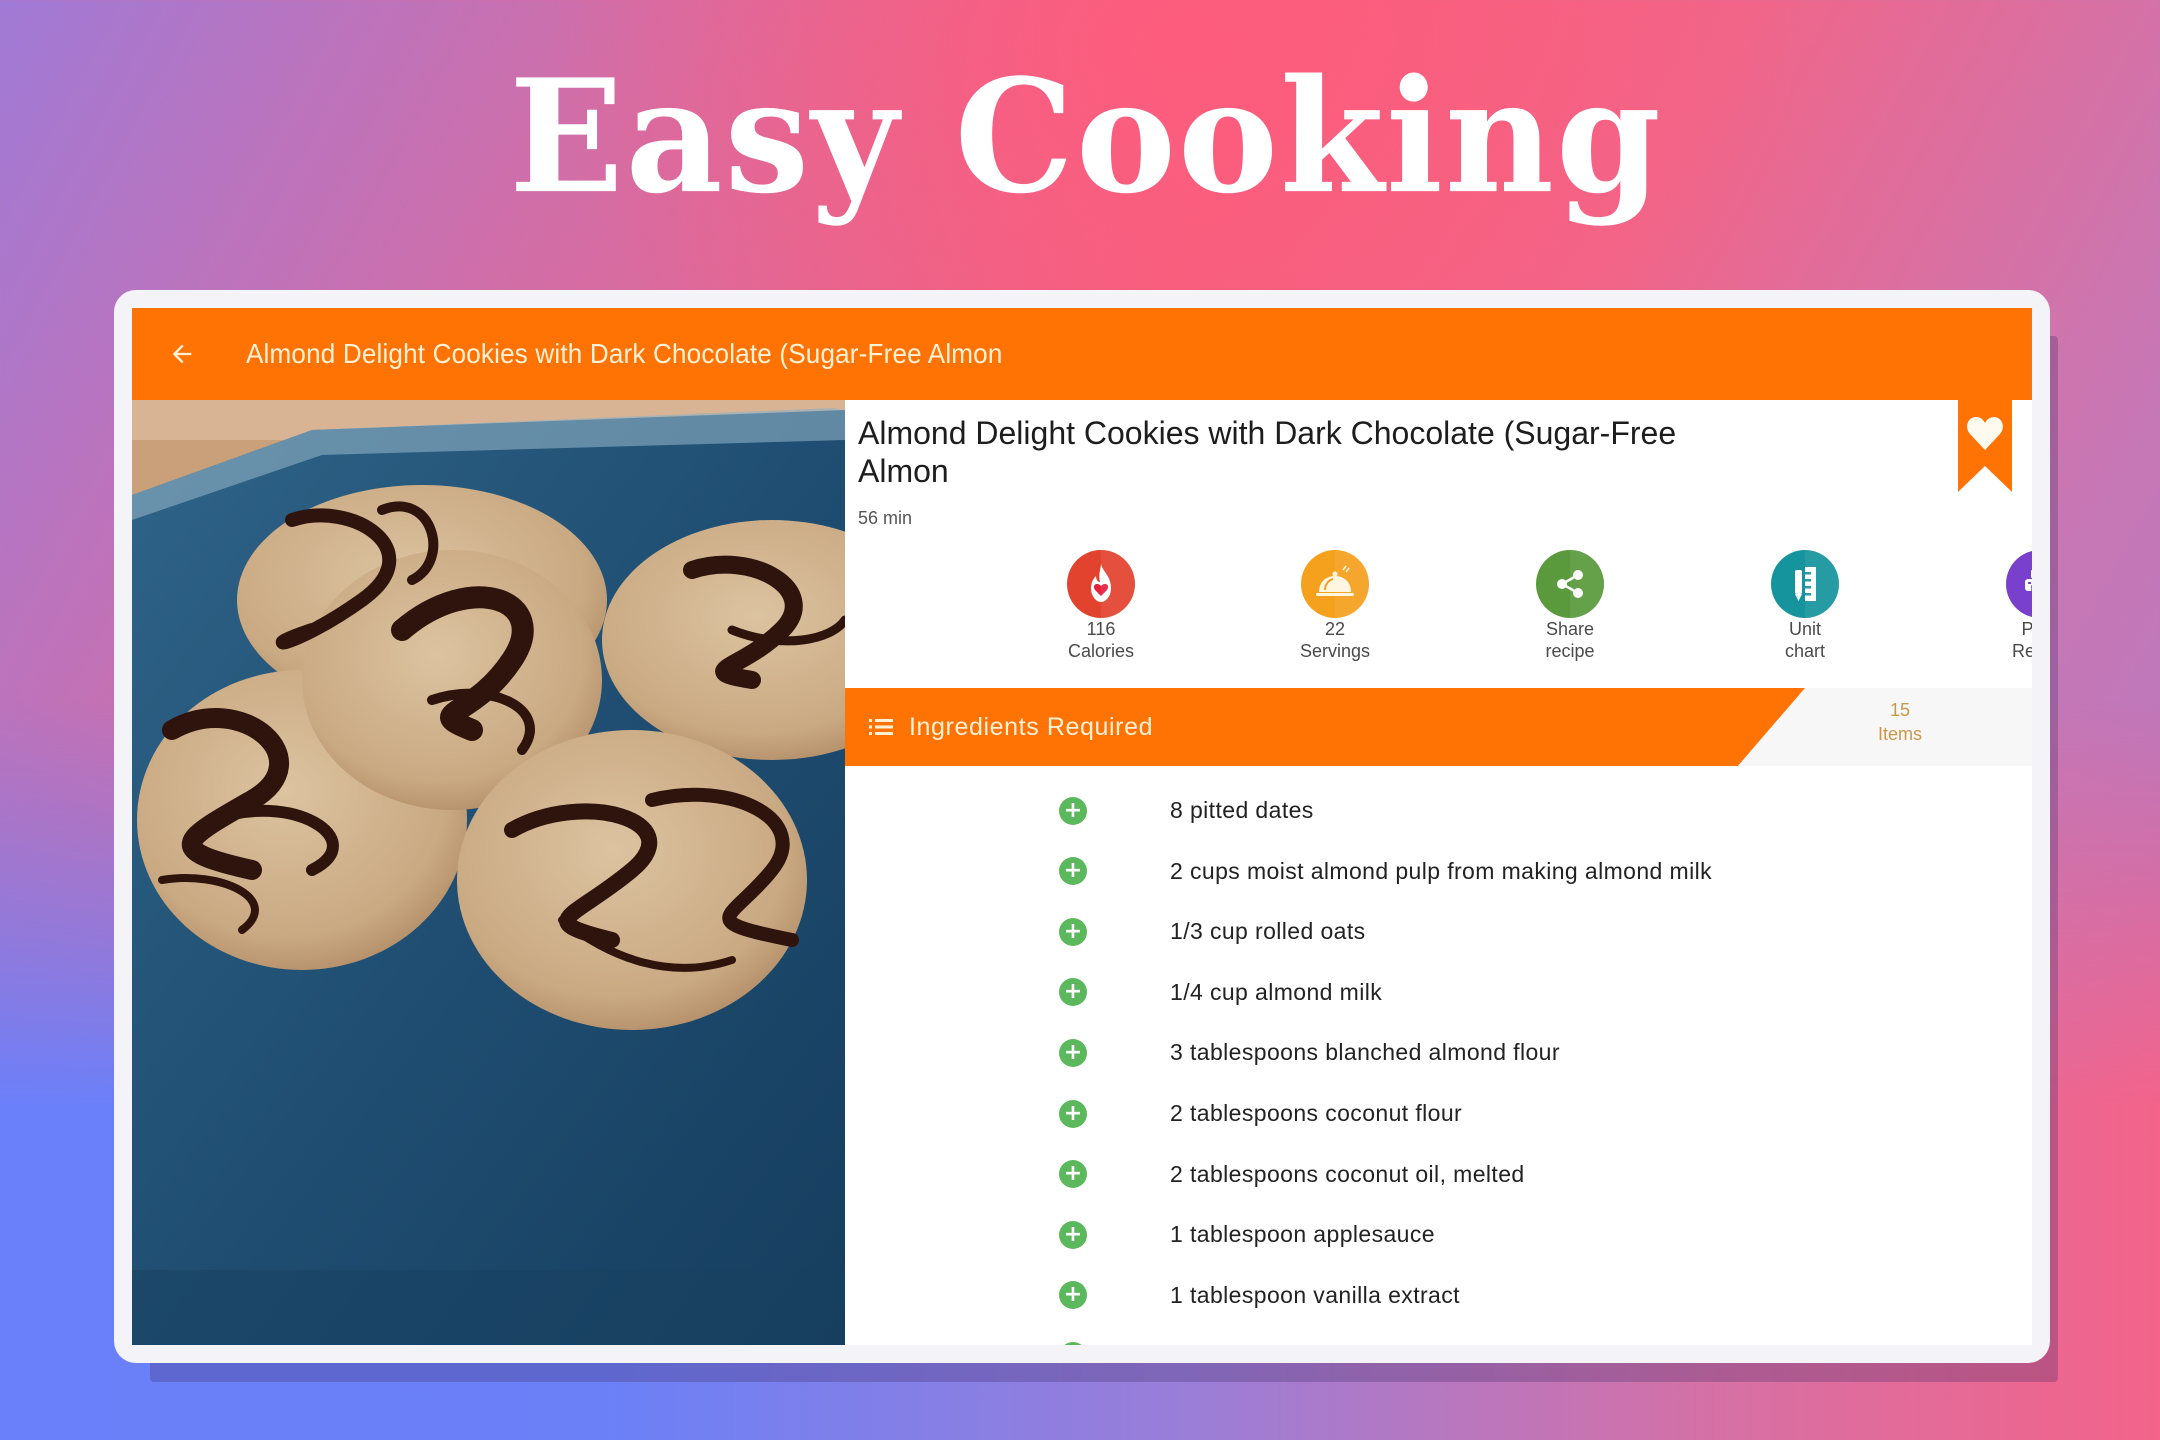  I want to click on ingredient-text: 1 tablespoon applesauce, so click(1302, 1234).